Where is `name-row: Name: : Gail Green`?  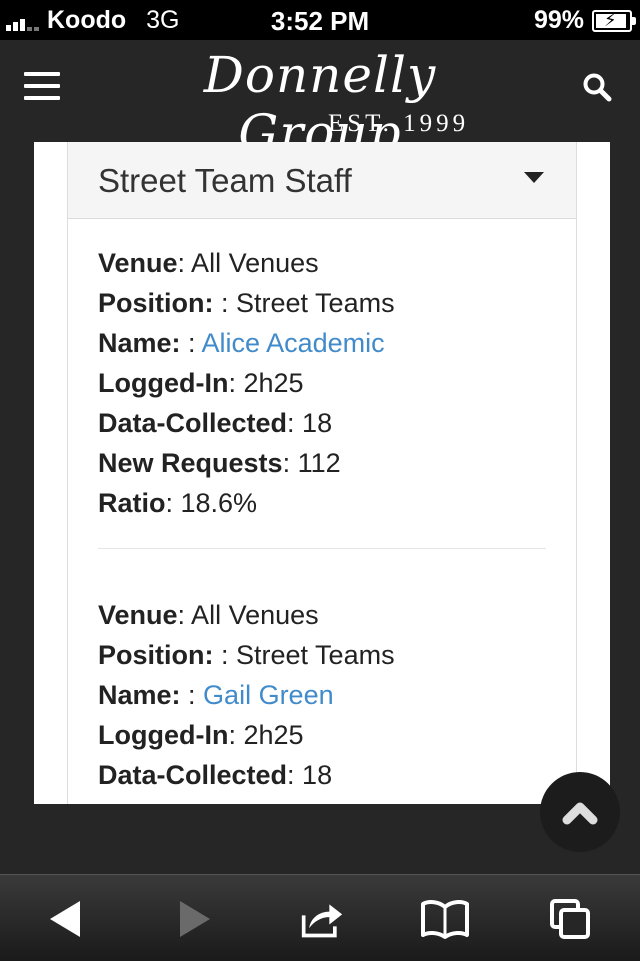 name-row: Name: : Gail Green is located at coordinates (216, 695).